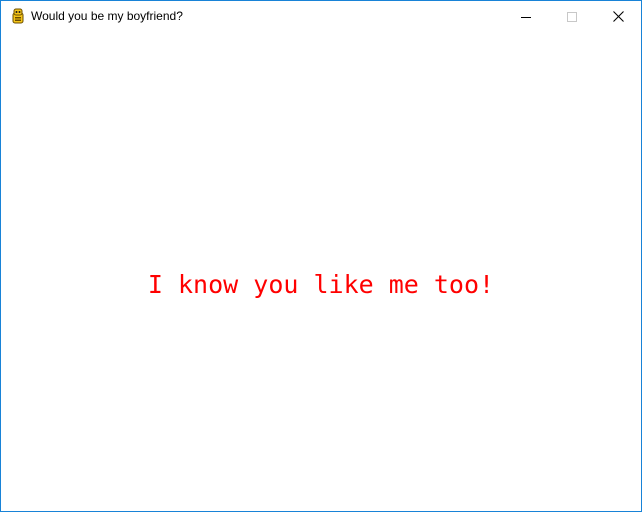  I want to click on minimize-icon, so click(526, 17).